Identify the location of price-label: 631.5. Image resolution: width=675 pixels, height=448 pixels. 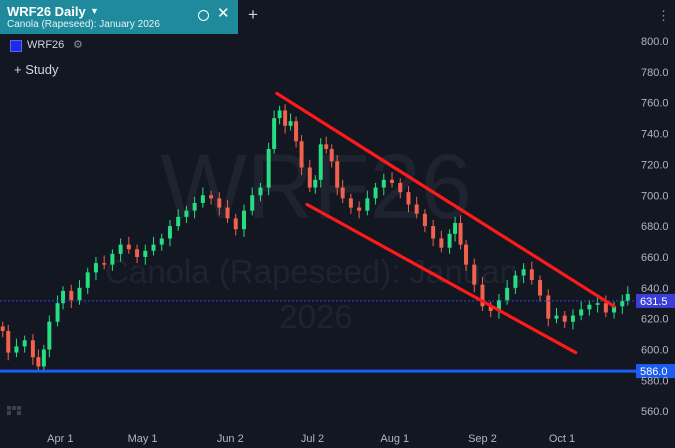
(654, 302).